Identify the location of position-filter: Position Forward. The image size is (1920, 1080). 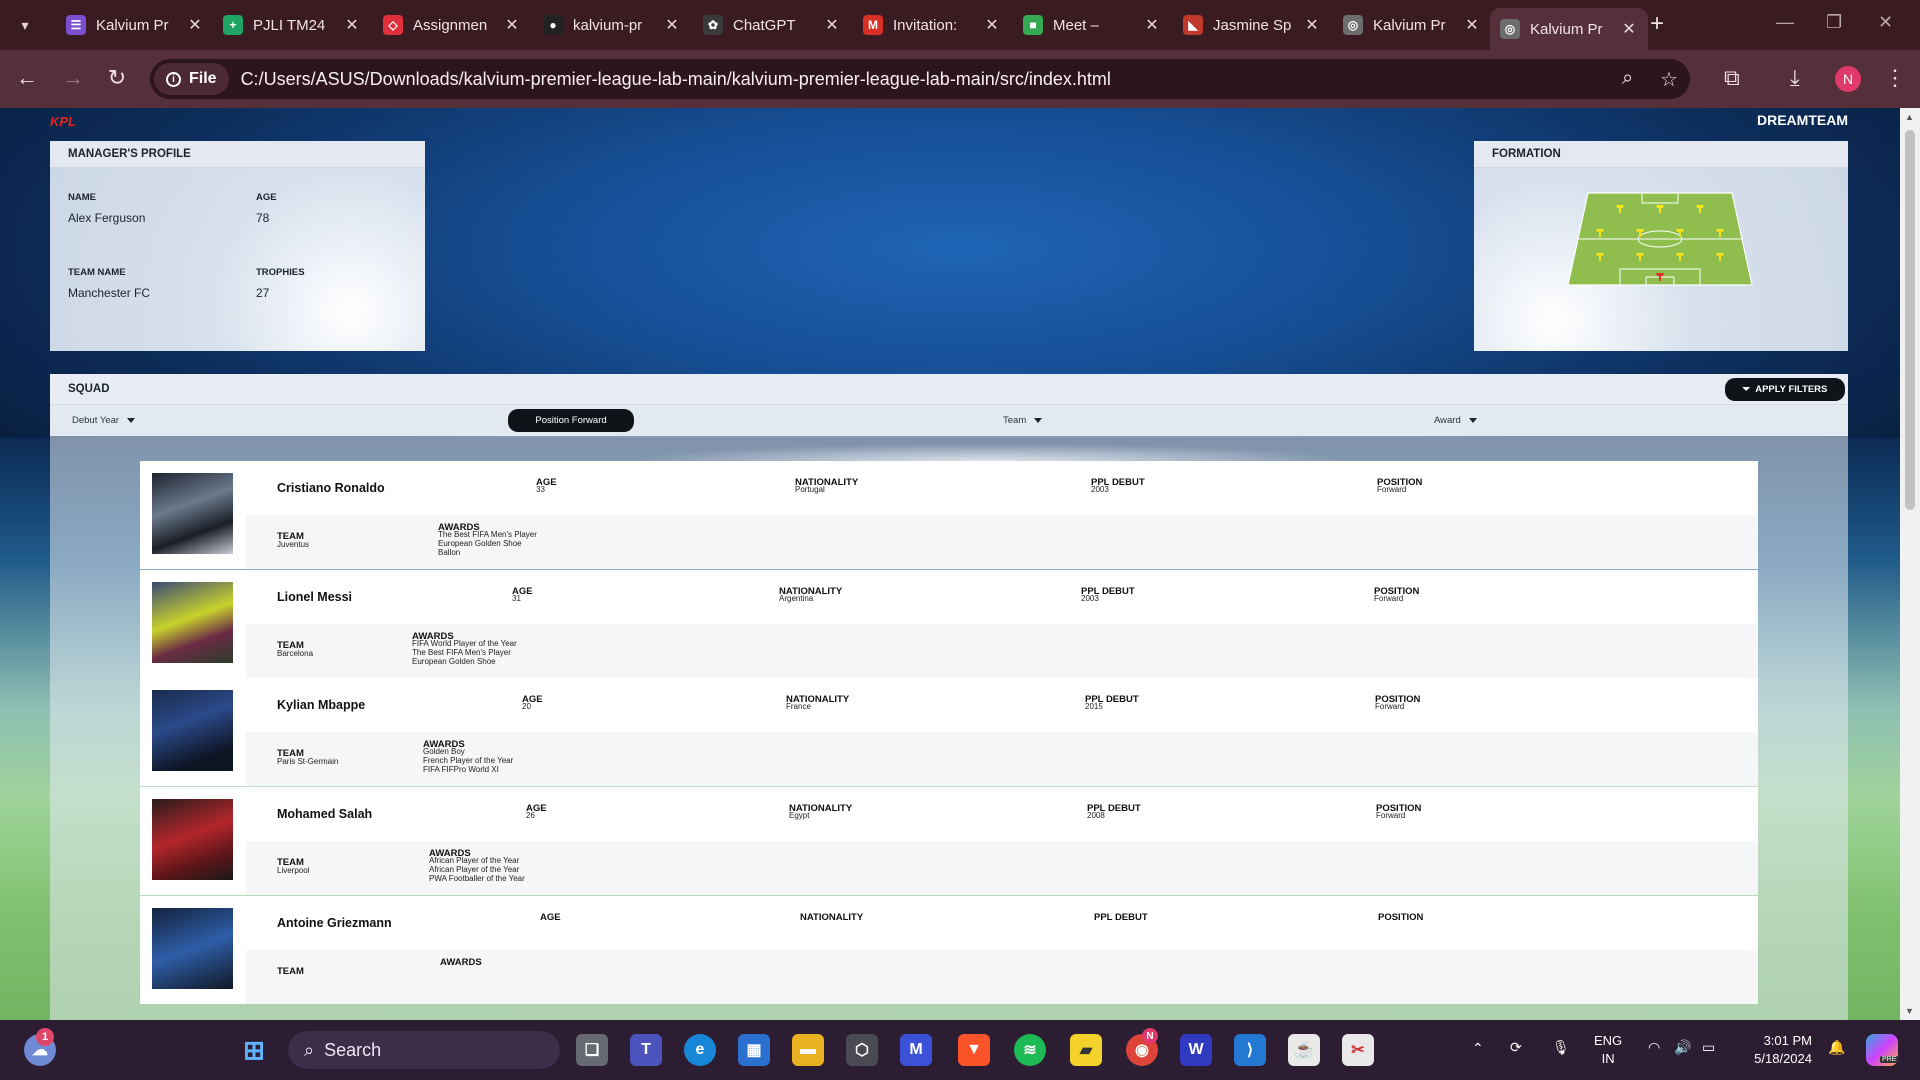
(571, 420).